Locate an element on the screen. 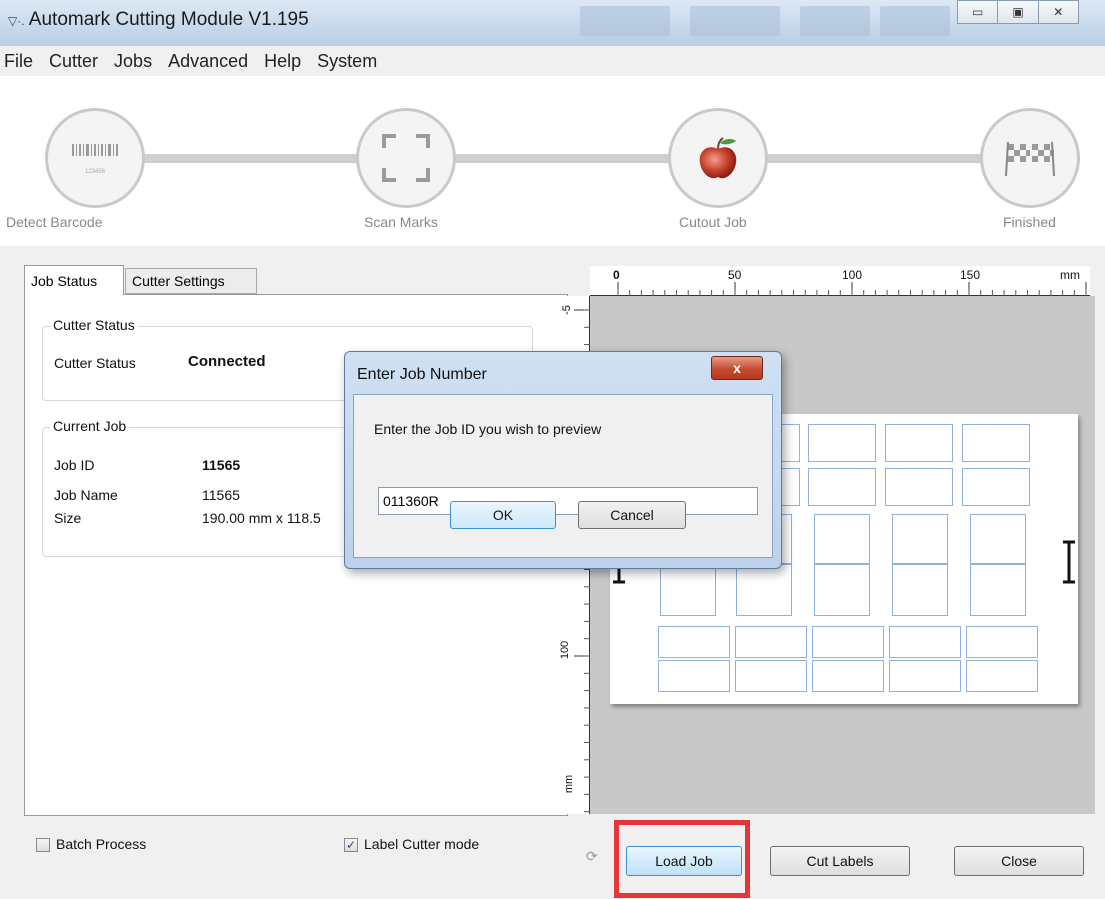  refresh-icon: ⟳ is located at coordinates (592, 856).